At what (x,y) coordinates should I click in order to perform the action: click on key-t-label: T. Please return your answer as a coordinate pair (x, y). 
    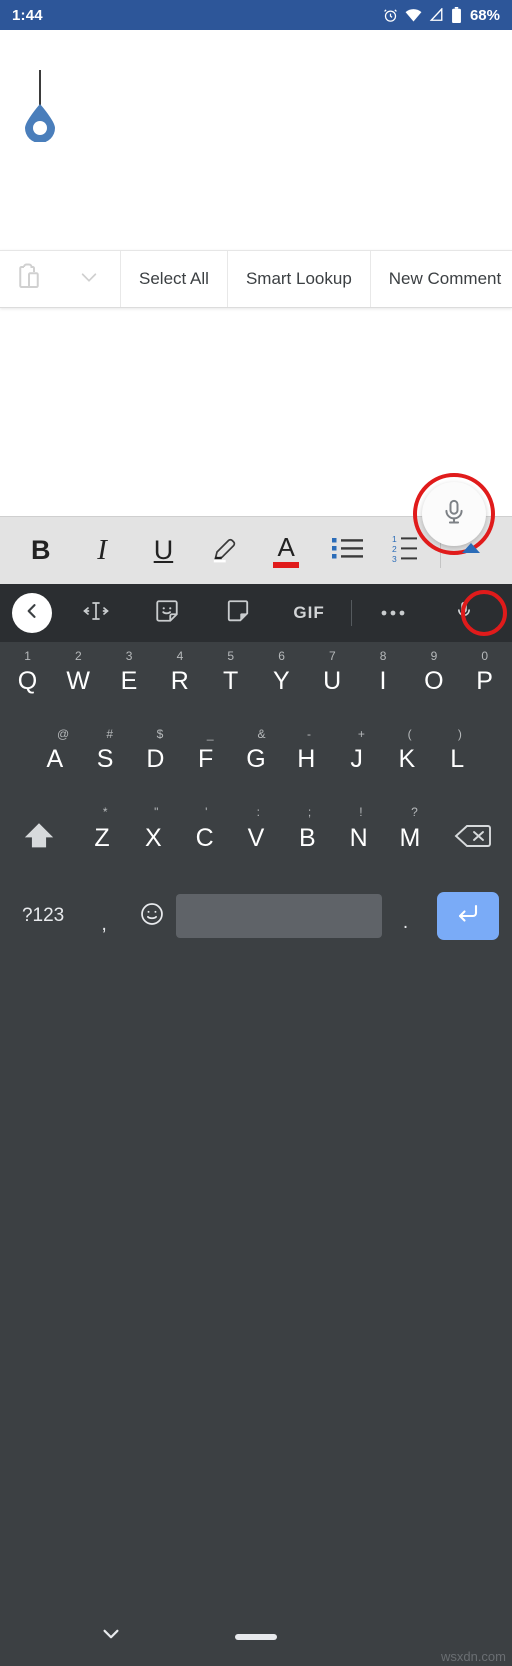
    Looking at the image, I should click on (230, 680).